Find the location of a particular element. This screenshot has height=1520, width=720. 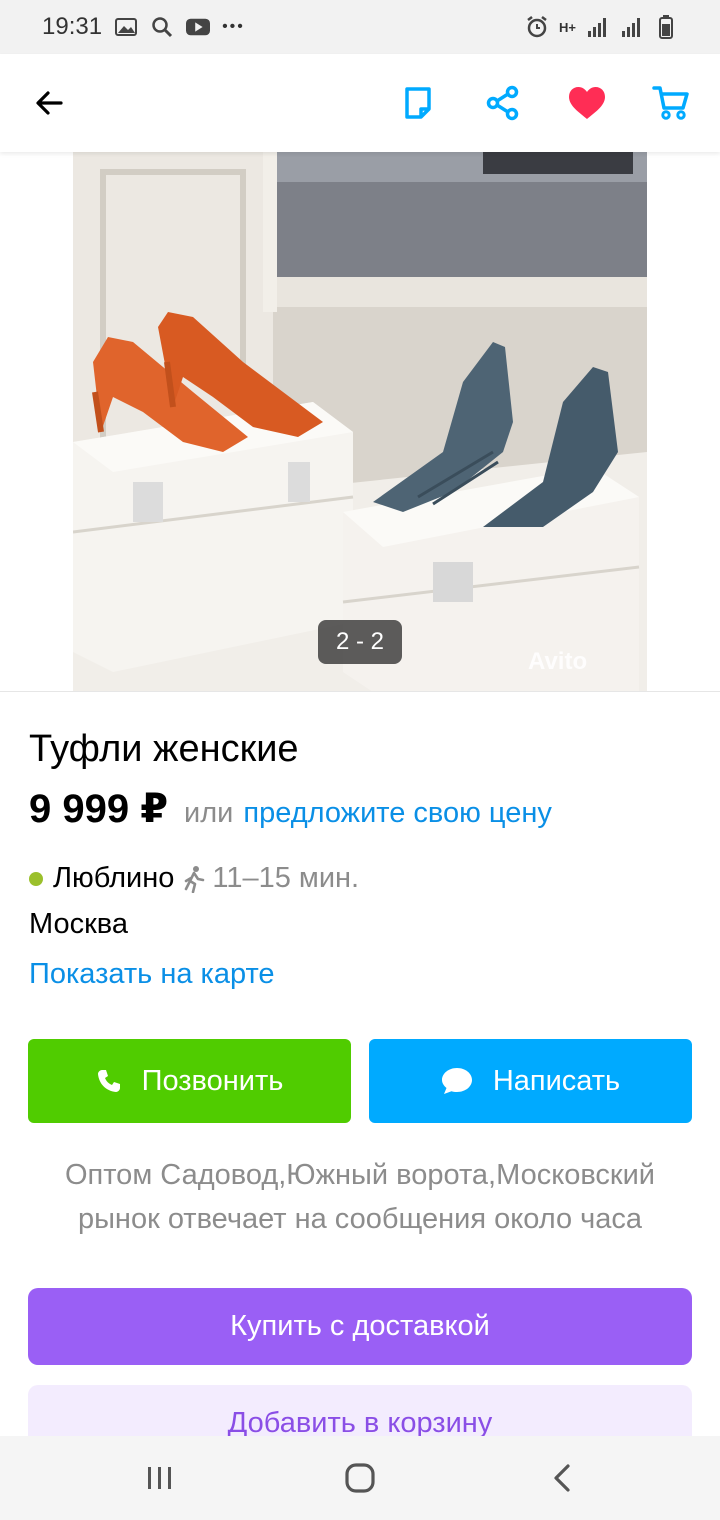

system-nav-bar is located at coordinates (360, 1478).